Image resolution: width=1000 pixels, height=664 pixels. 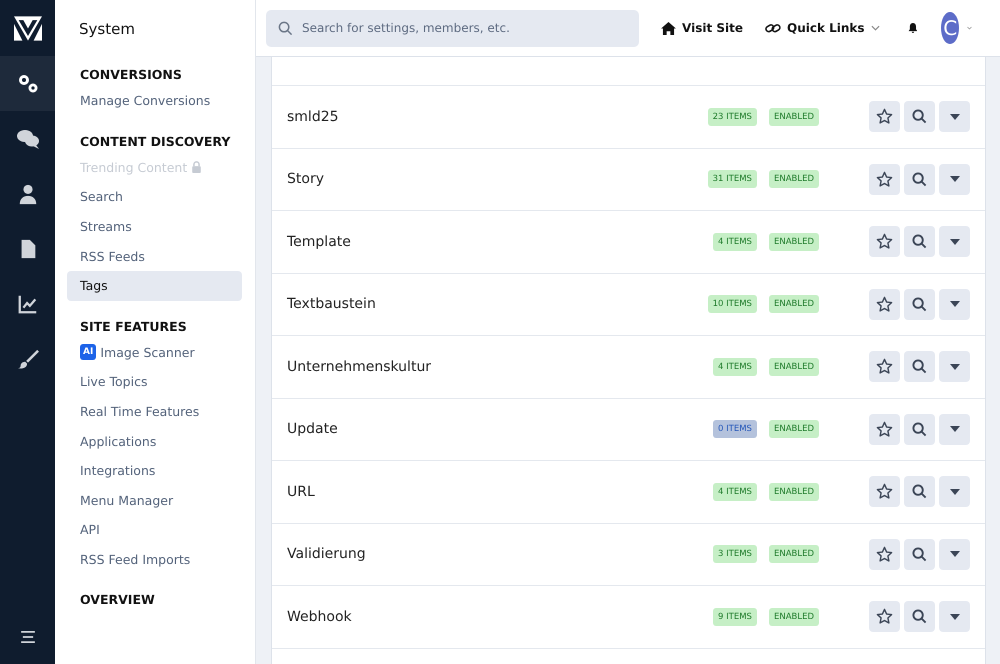 I want to click on sidebar-item: Integrations, so click(x=154, y=471).